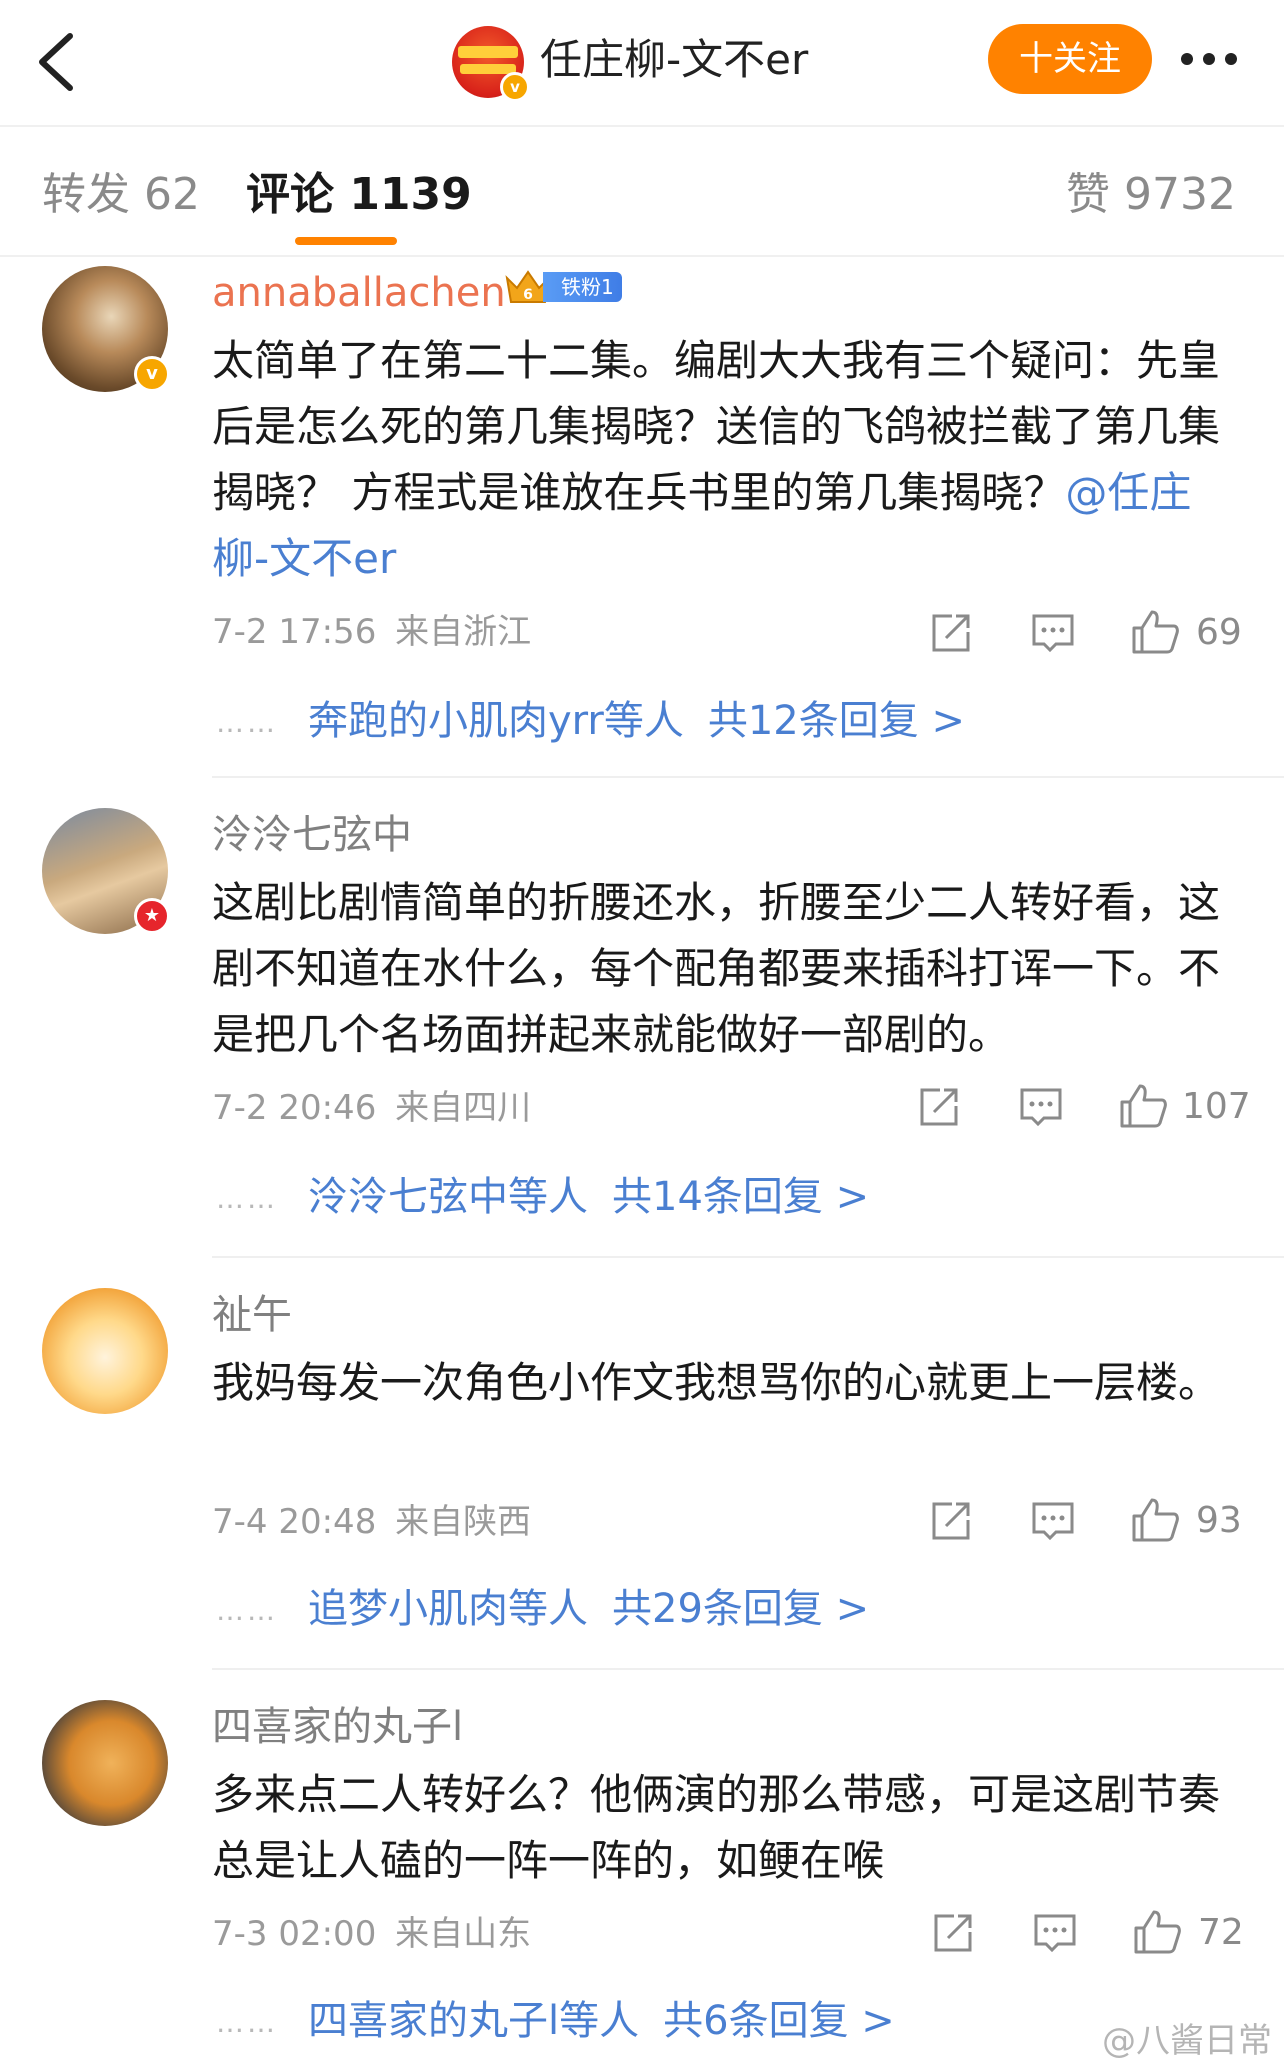 This screenshot has width=1284, height=2068. I want to click on view-replies-link: 共6条回复 >, so click(779, 2021).